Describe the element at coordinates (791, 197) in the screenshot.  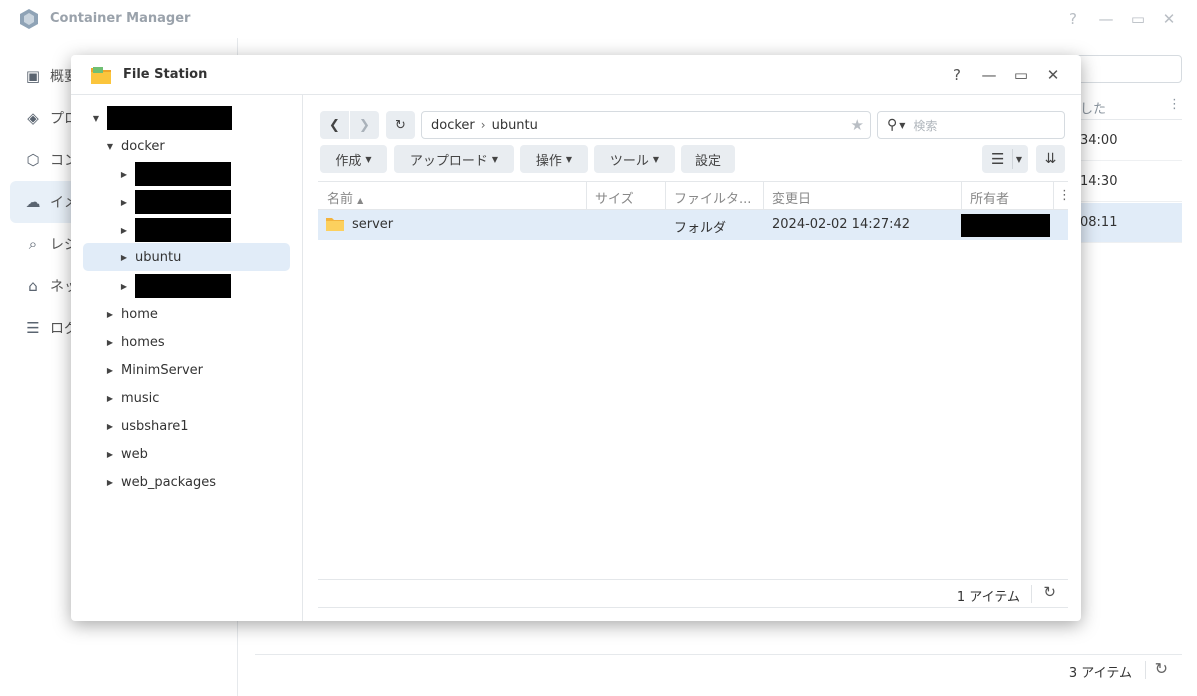
I see `column-header-modified: 変更日` at that location.